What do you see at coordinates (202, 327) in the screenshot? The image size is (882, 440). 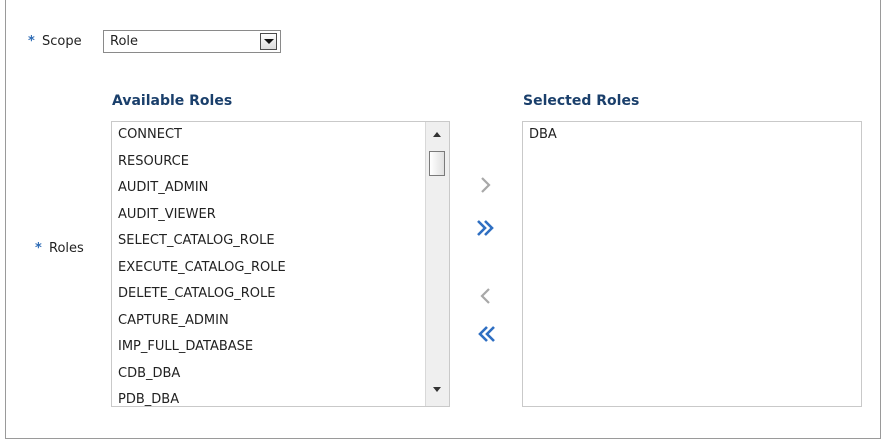 I see `list-item: CAPTURE_ADMIN` at bounding box center [202, 327].